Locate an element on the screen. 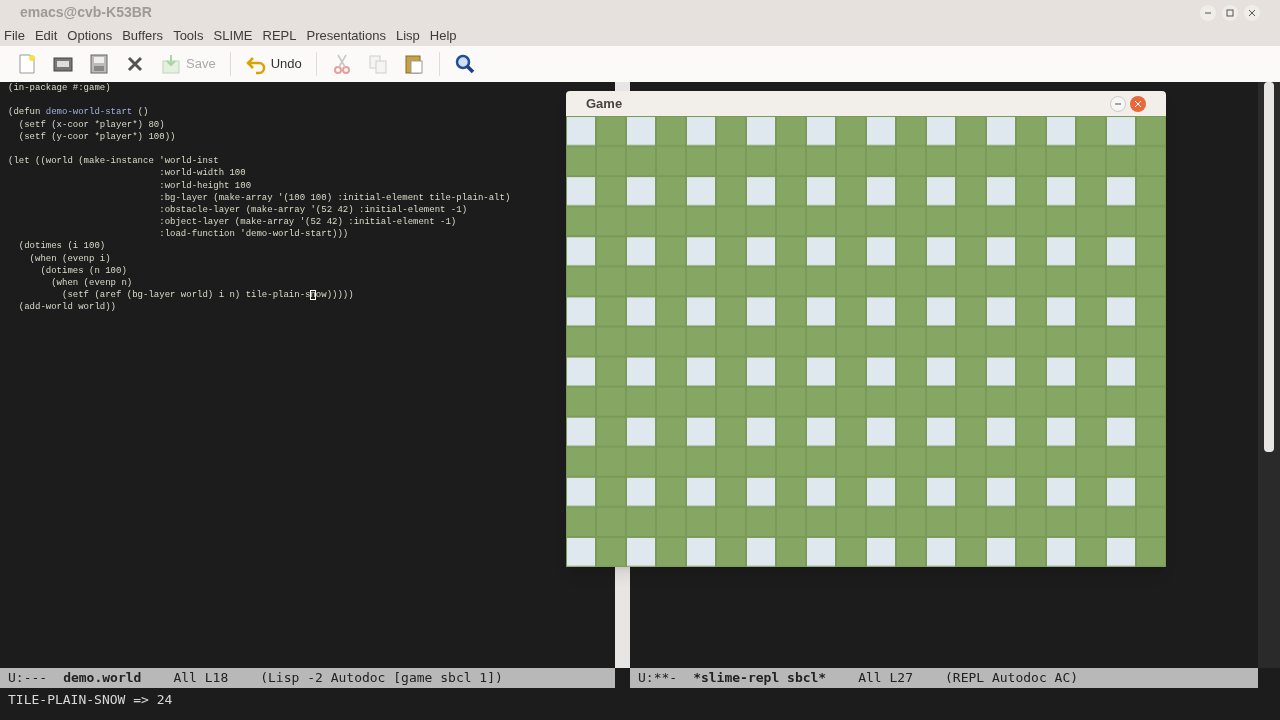 This screenshot has height=720, width=1280. menu-item: SLIME is located at coordinates (233, 35).